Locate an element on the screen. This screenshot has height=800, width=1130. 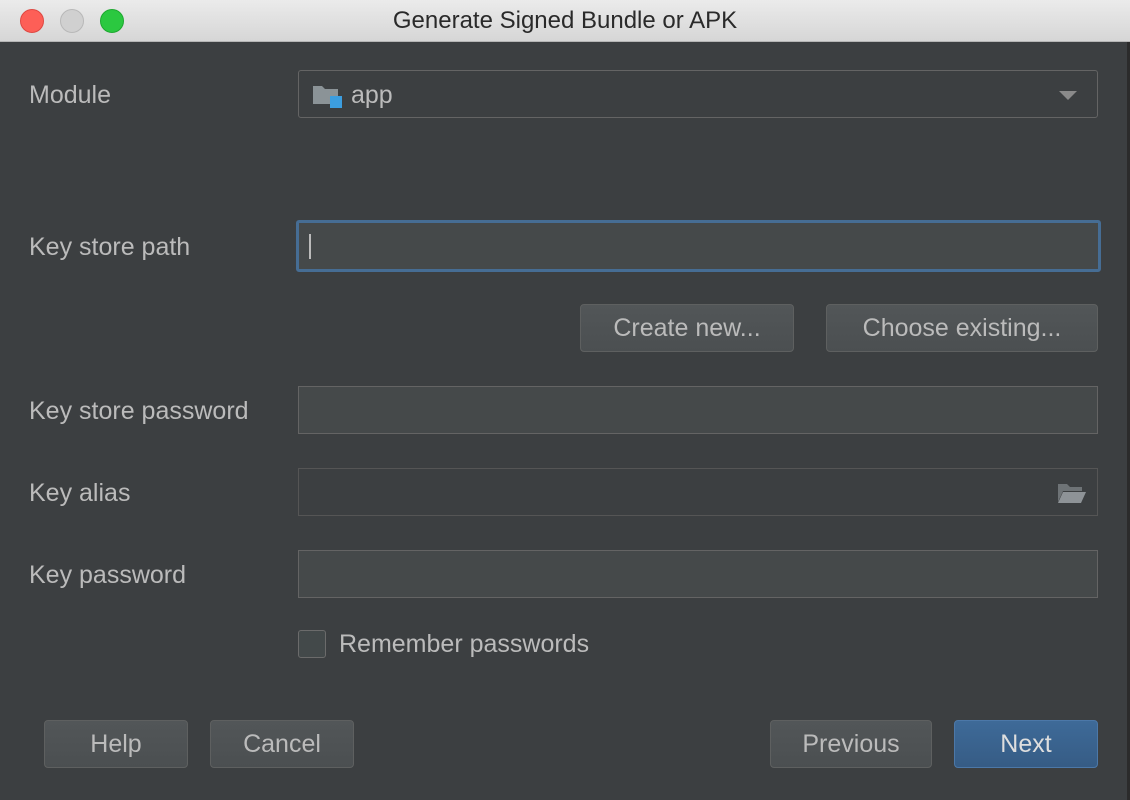
key-alias-field is located at coordinates (698, 492).